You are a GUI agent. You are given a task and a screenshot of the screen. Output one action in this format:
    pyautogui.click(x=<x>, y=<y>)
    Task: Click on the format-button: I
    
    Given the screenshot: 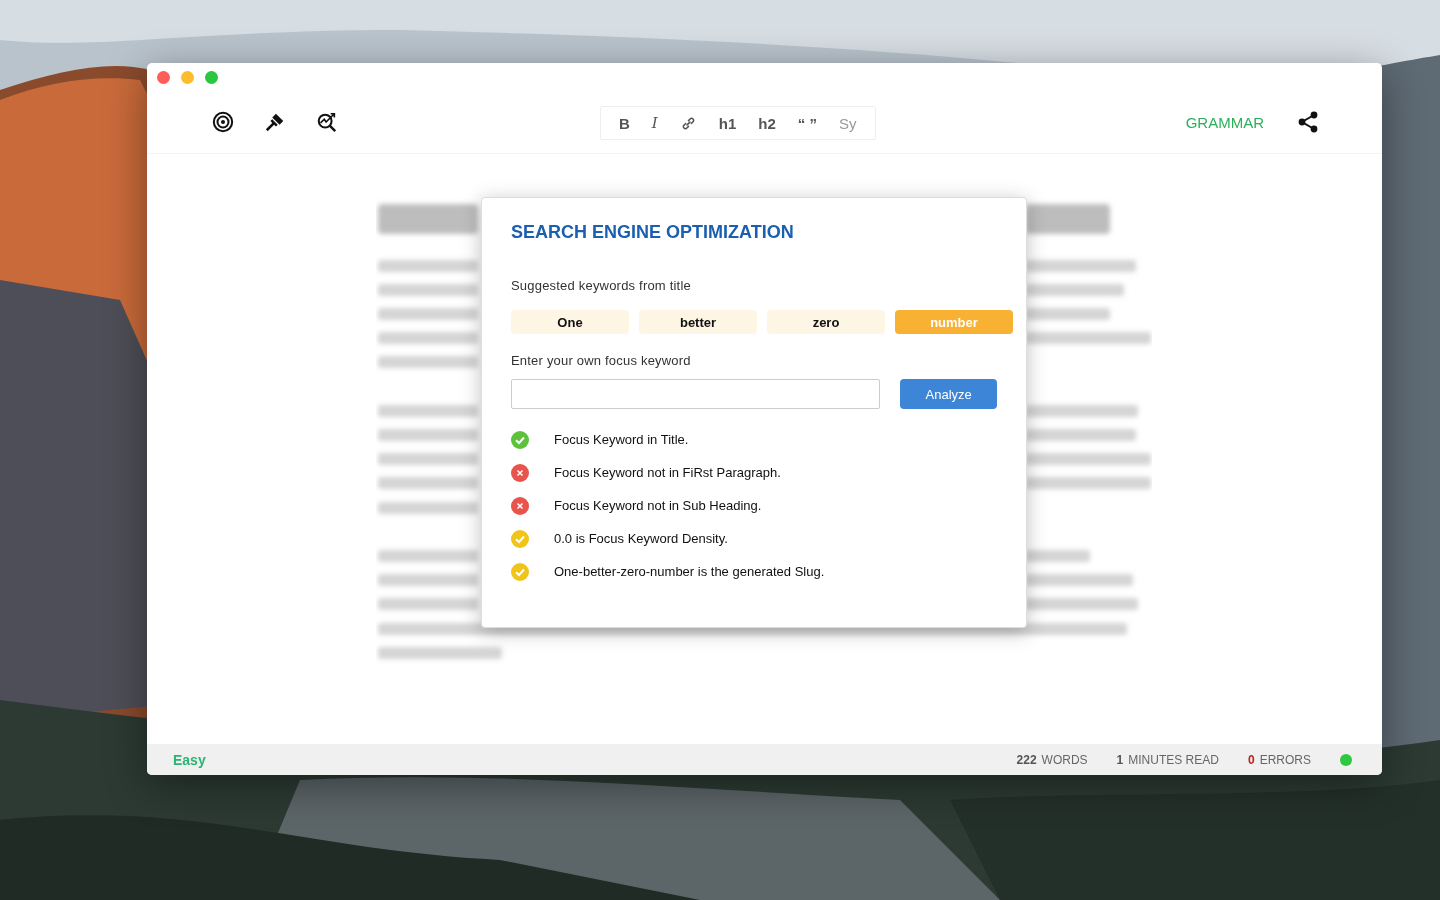 What is the action you would take?
    pyautogui.click(x=654, y=123)
    